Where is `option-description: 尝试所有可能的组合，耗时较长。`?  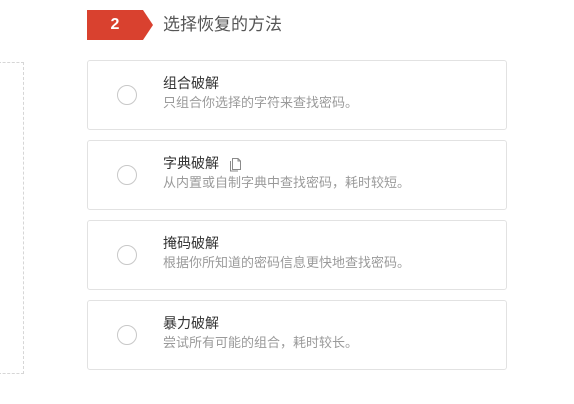 option-description: 尝试所有可能的组合，耗时较长。 is located at coordinates (261, 343).